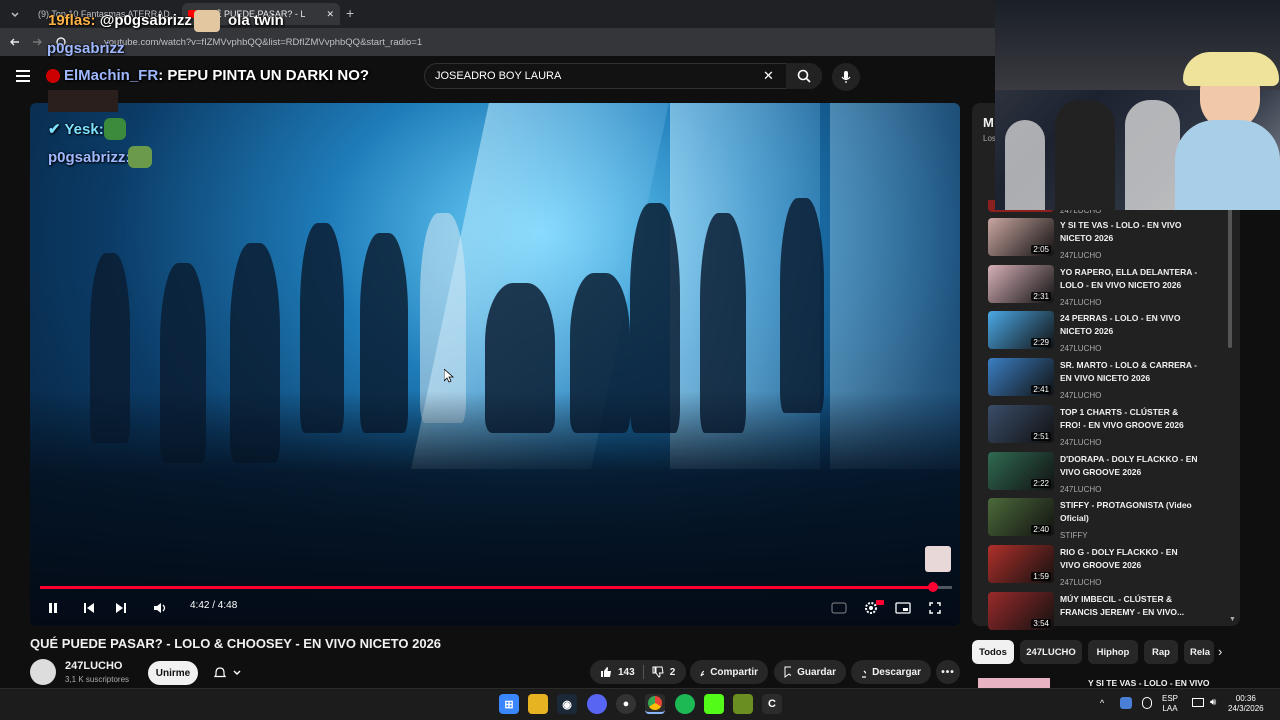  Describe the element at coordinates (903, 608) in the screenshot. I see `miniplayer-icon` at that location.